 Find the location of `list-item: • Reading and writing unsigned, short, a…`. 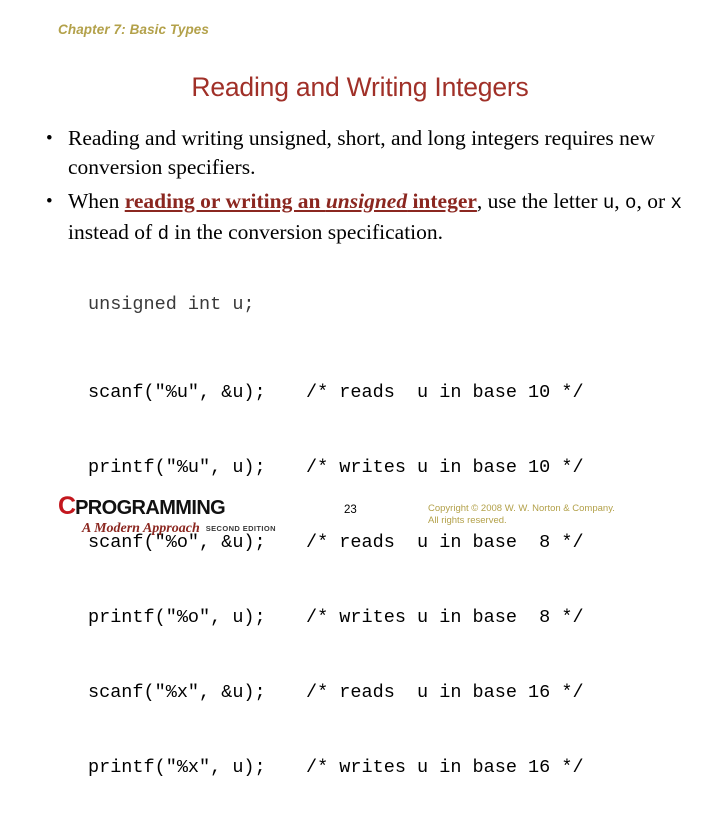

list-item: • Reading and writing unsigned, short, a… is located at coordinates (363, 153).